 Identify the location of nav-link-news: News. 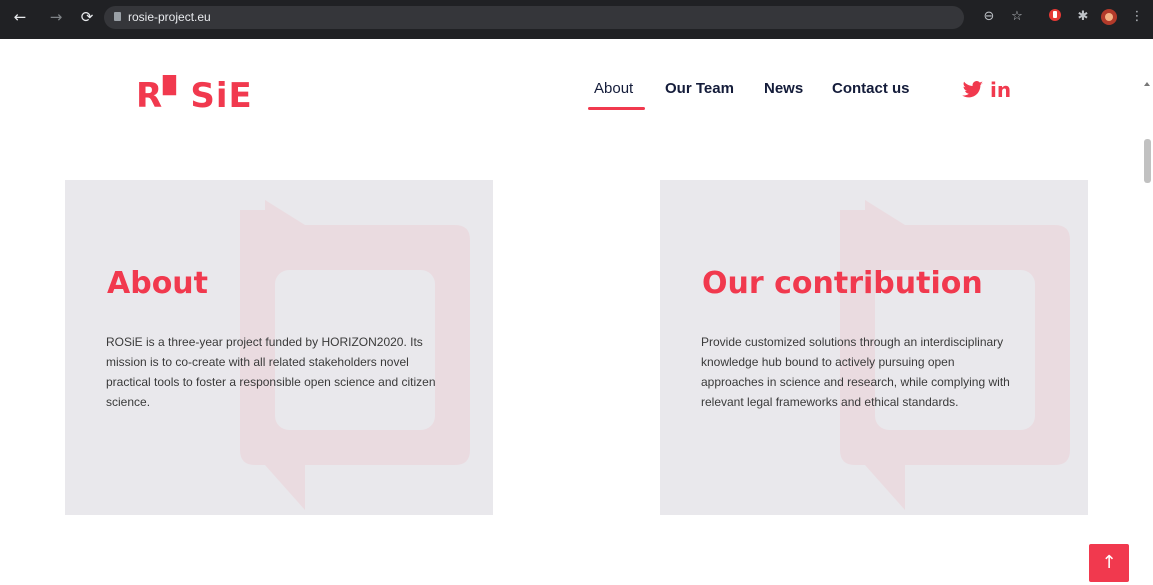
(783, 88).